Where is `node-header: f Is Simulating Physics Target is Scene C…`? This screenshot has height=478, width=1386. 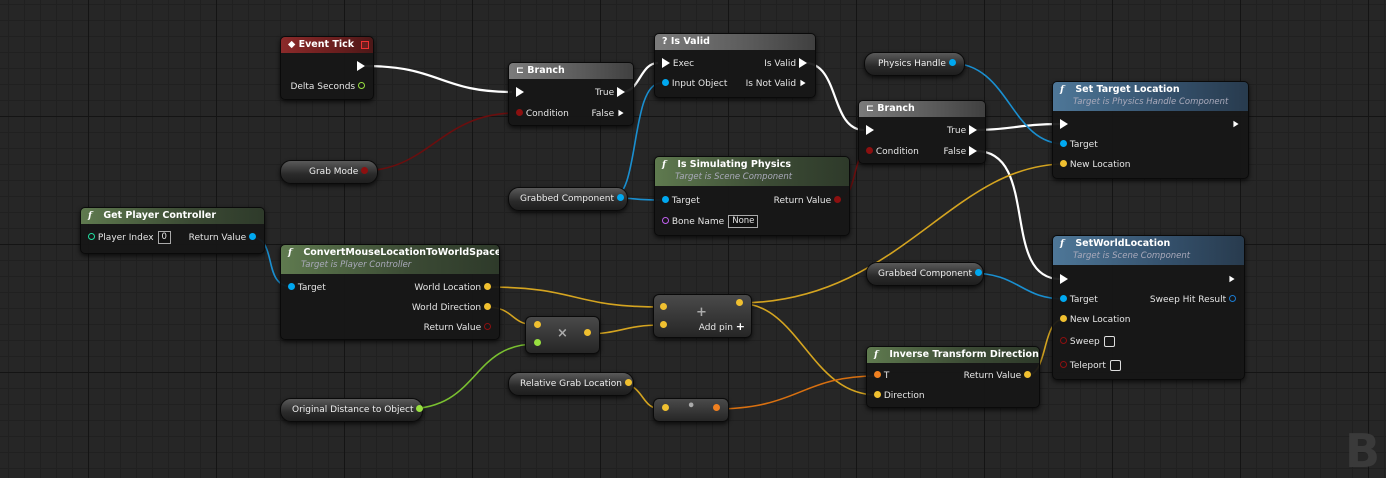 node-header: f Is Simulating Physics Target is Scene C… is located at coordinates (752, 171).